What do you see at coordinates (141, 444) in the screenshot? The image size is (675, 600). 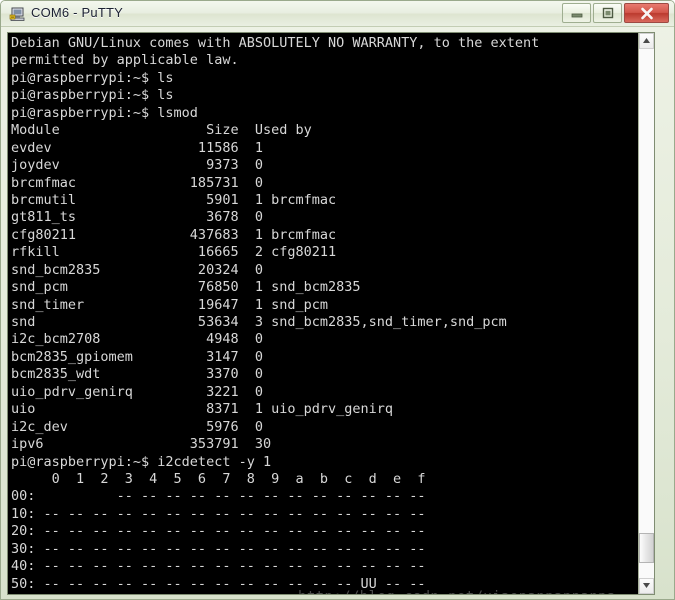 I see `terminal-line: ipv6 353791 30` at bounding box center [141, 444].